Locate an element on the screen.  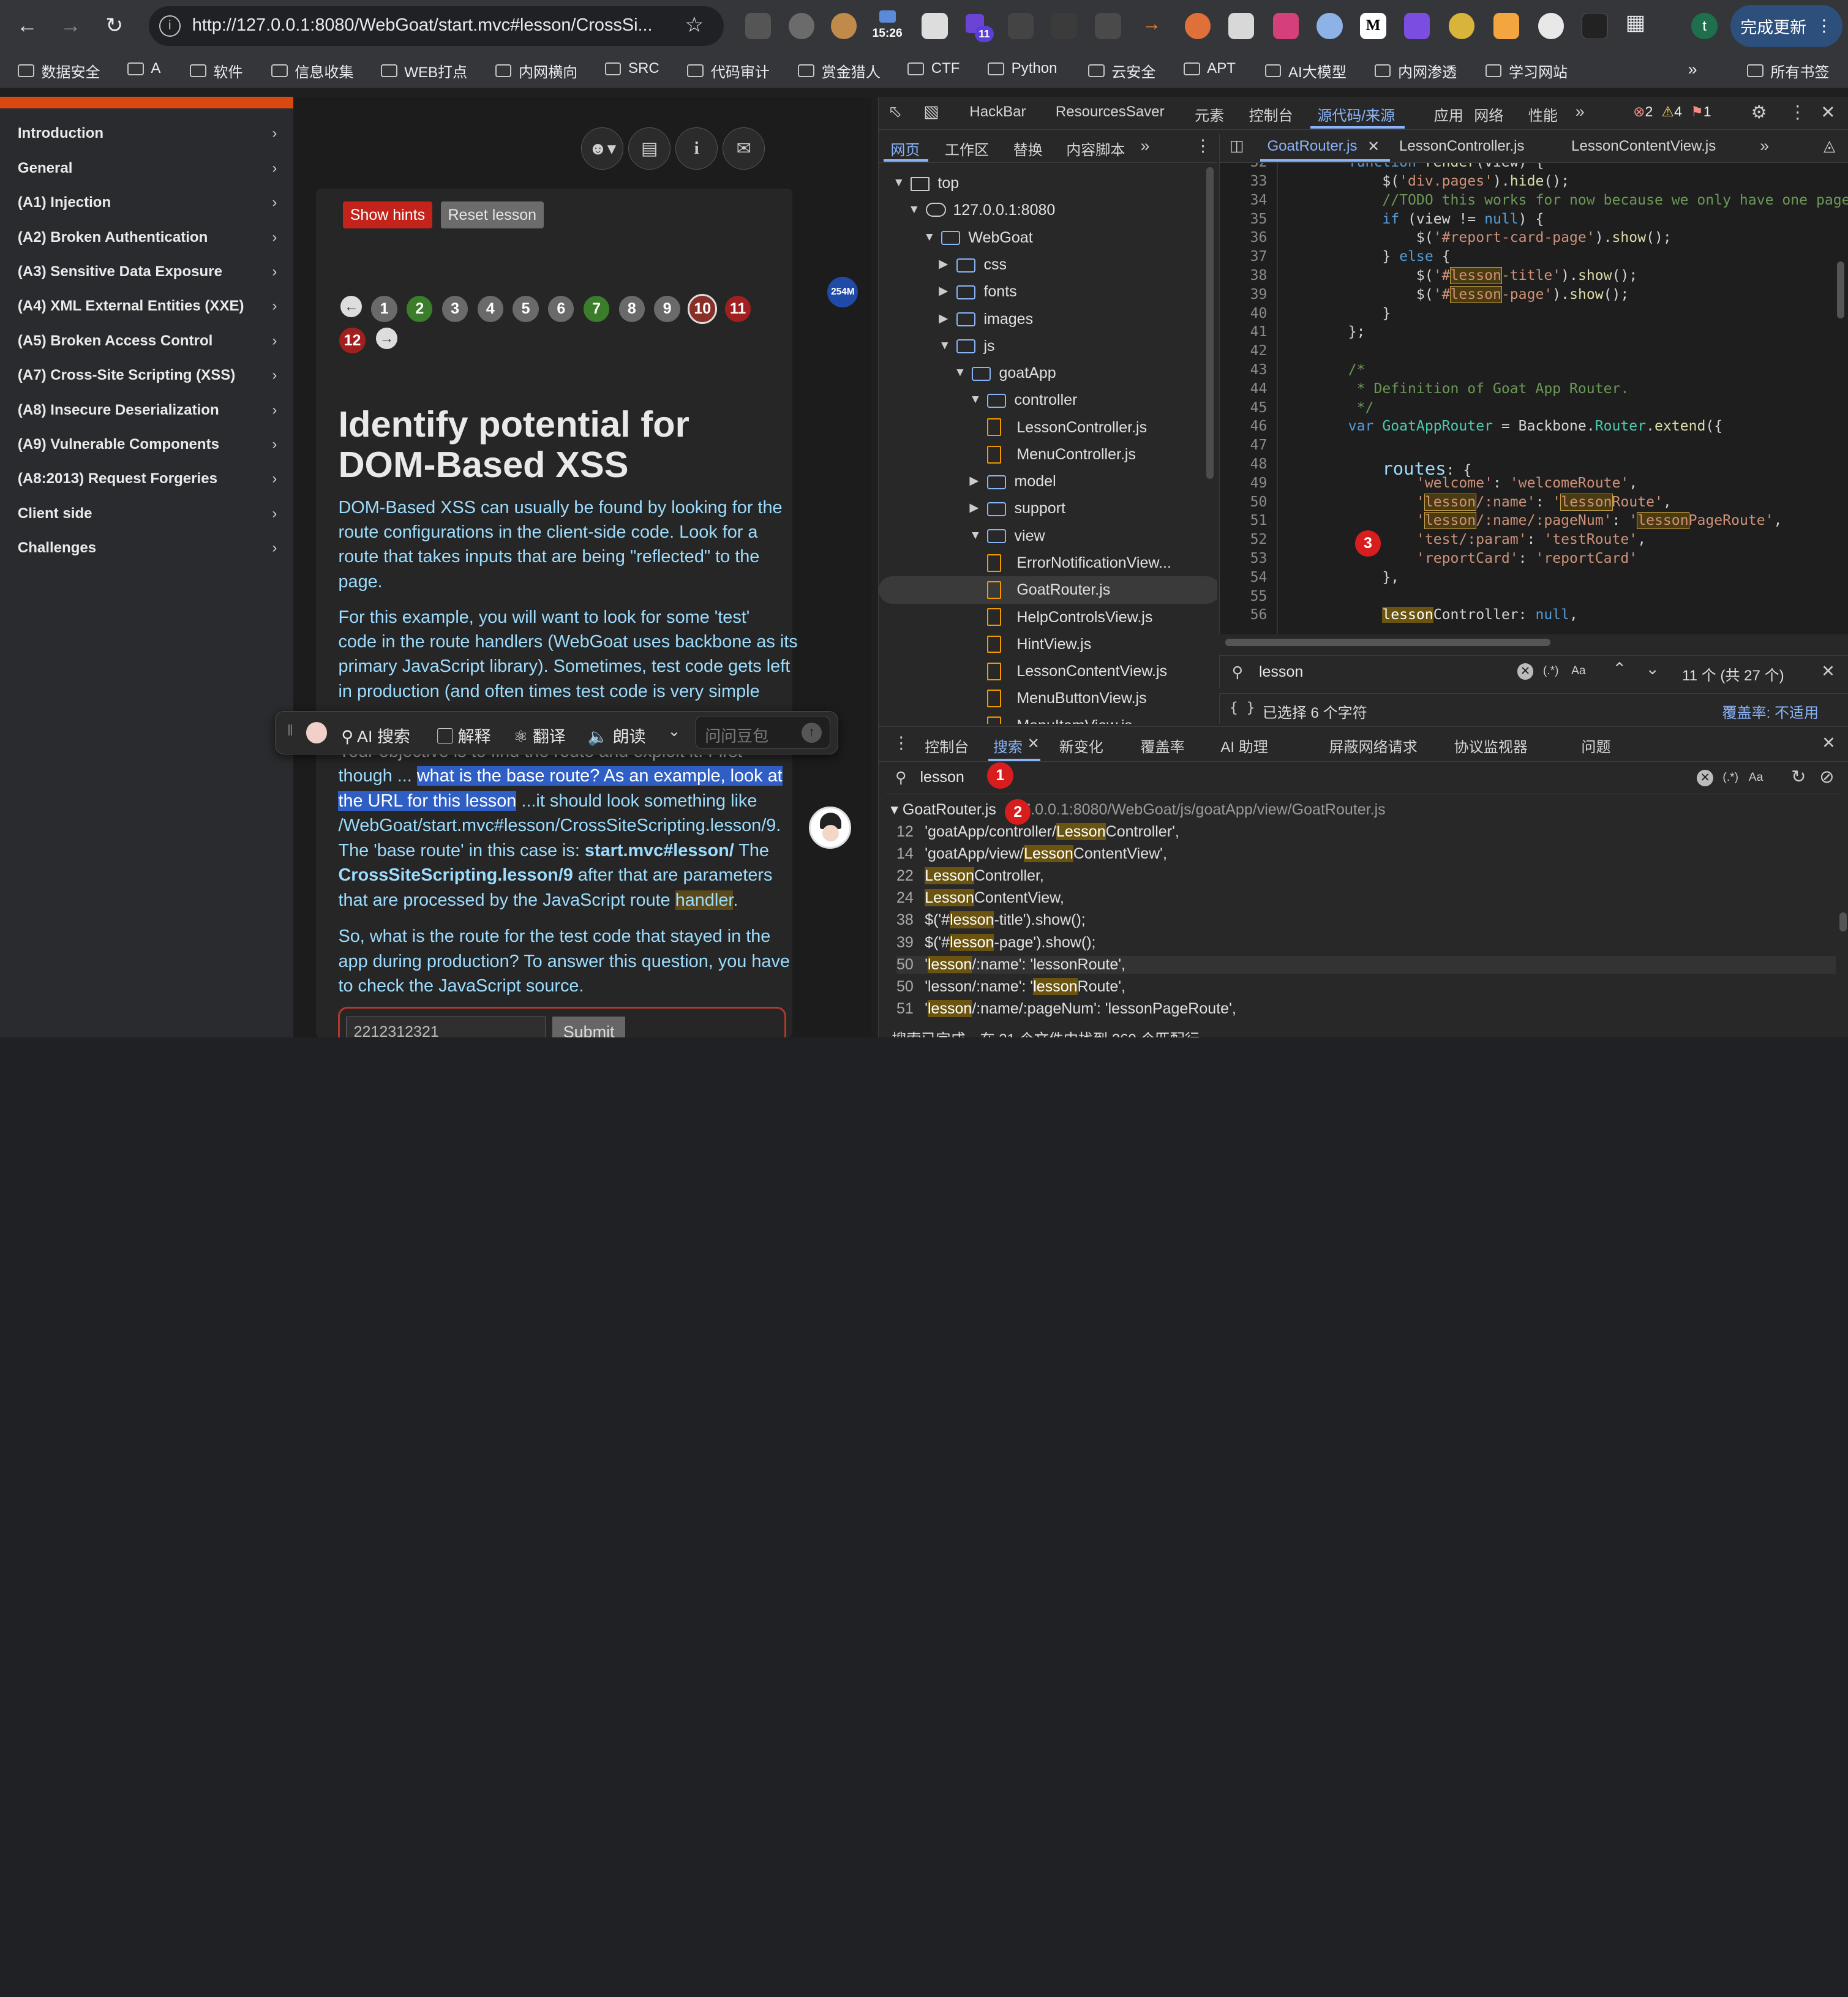
bookmark-folder: SRC is located at coordinates (632, 68).